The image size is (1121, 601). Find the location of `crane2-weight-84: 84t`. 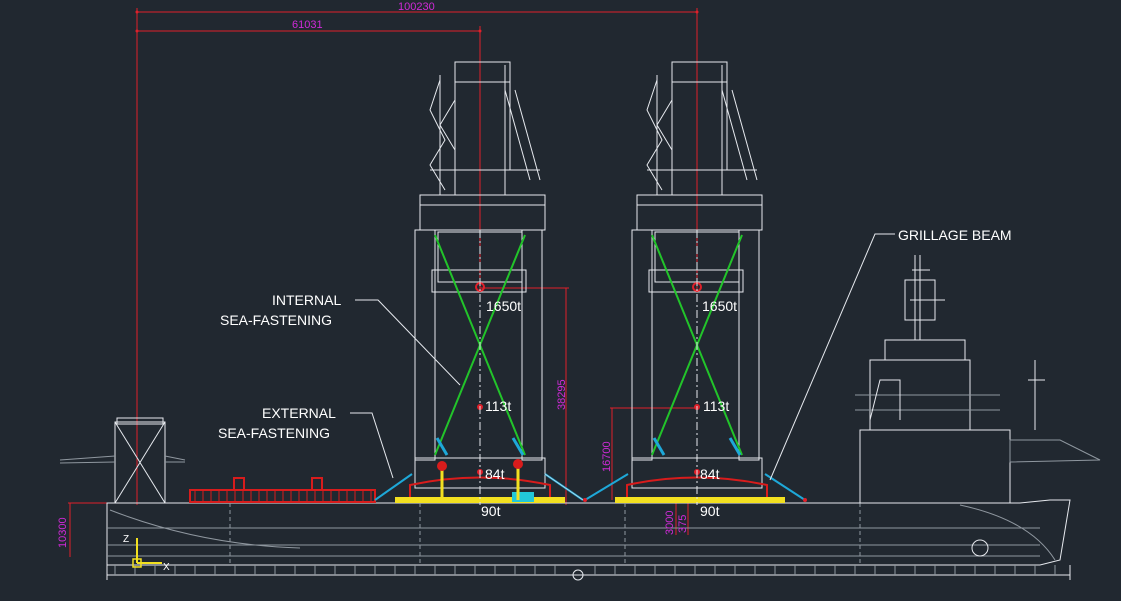

crane2-weight-84: 84t is located at coordinates (710, 474).